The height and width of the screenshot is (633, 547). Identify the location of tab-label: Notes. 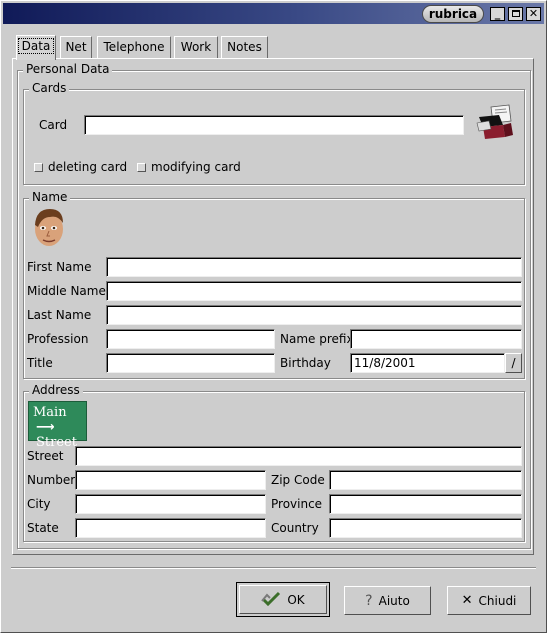
(244, 47).